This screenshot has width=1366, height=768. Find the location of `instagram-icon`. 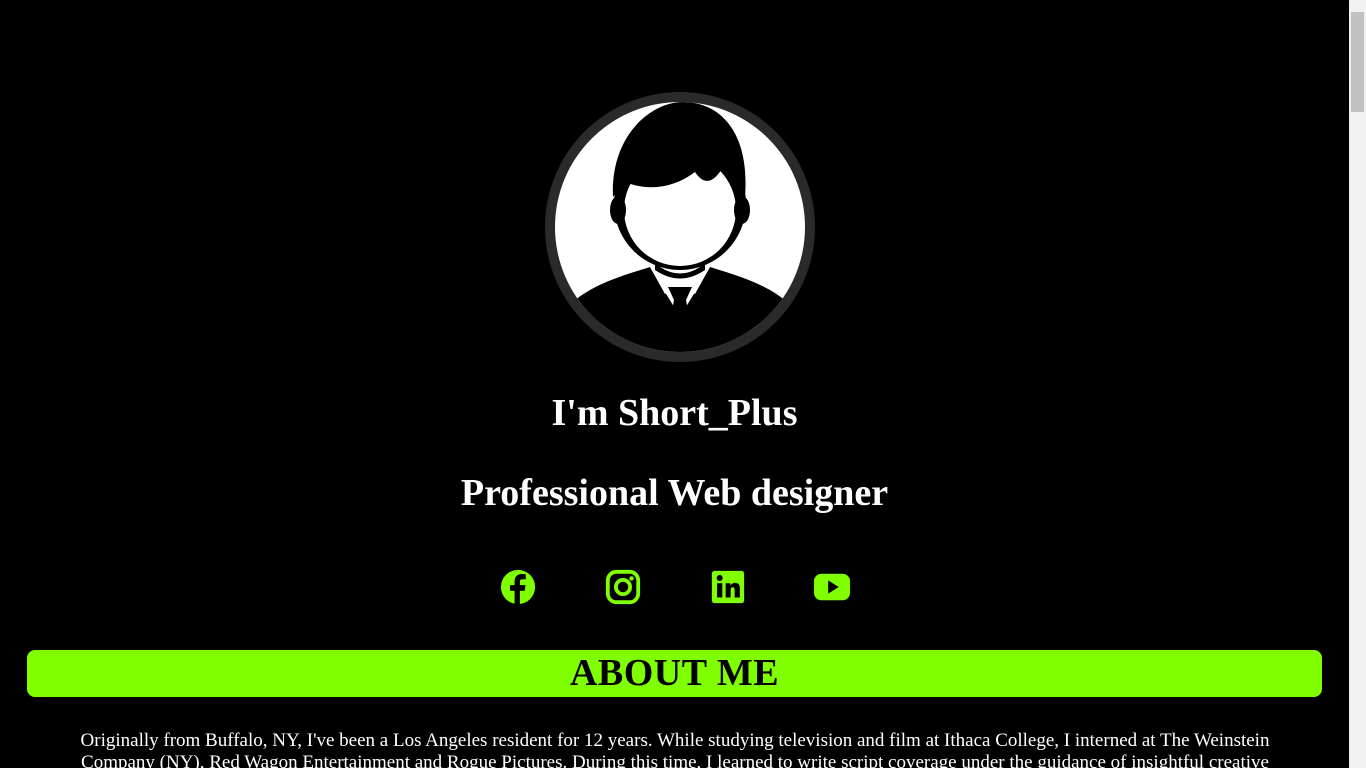

instagram-icon is located at coordinates (623, 587).